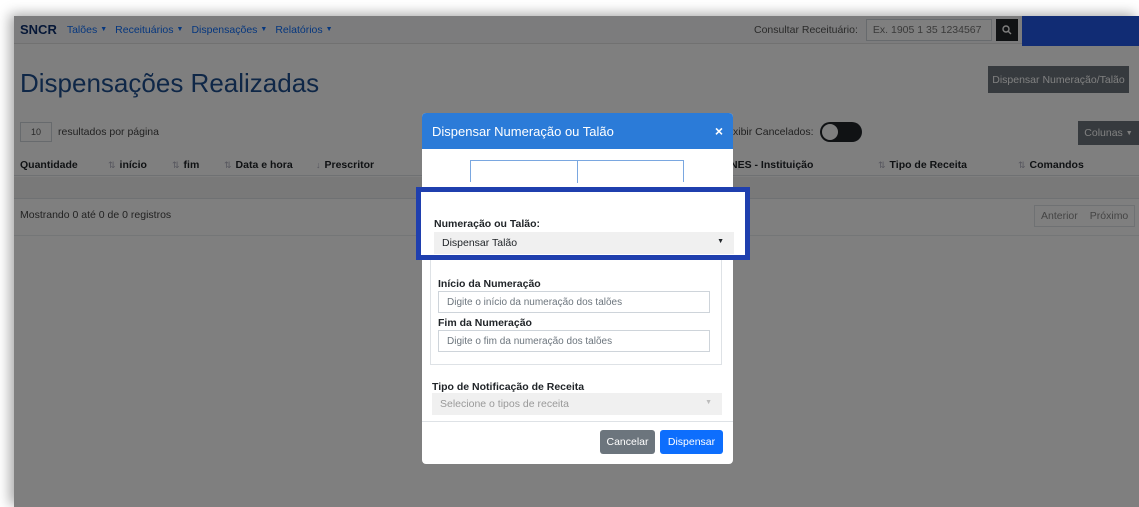 This screenshot has height=507, width=1139. Describe the element at coordinates (508, 387) in the screenshot. I see `tipo-notificacao-label: Tipo de Notificação de Receita` at that location.